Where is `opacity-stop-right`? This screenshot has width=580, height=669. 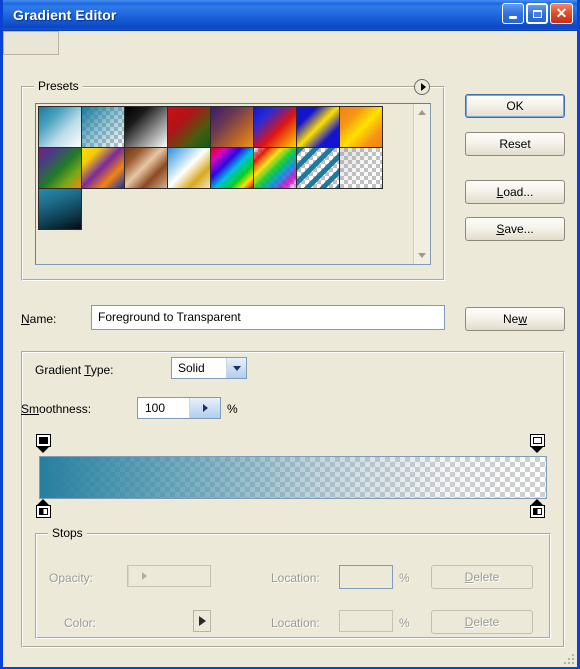
opacity-stop-right is located at coordinates (537, 443).